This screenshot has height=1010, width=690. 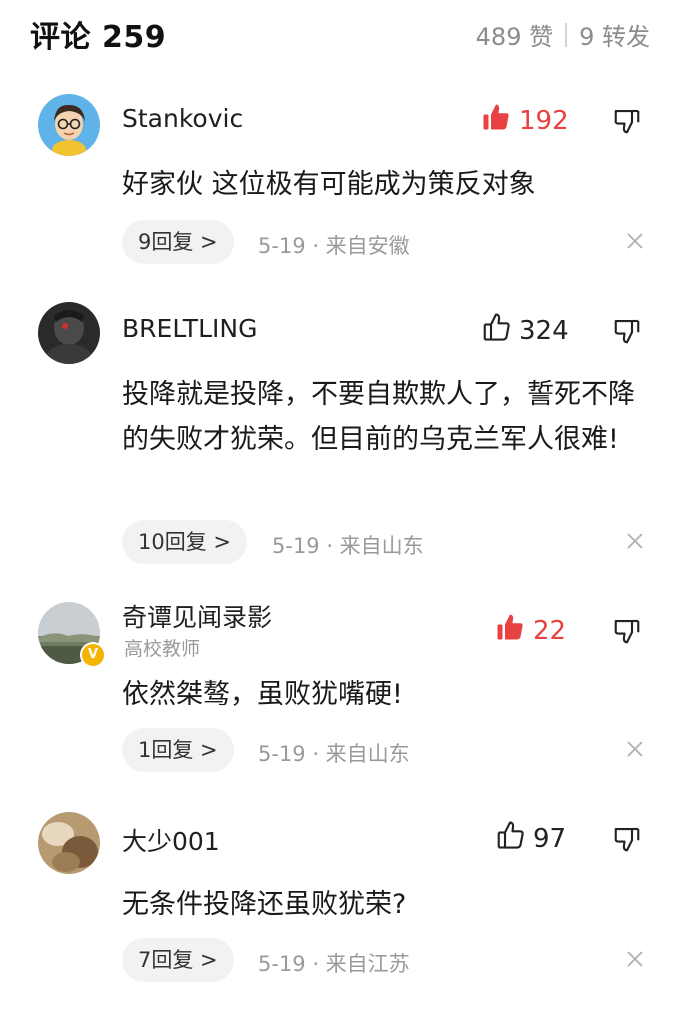 I want to click on comment-text: 好家伙 这位极有可能成为策反对象, so click(x=329, y=184).